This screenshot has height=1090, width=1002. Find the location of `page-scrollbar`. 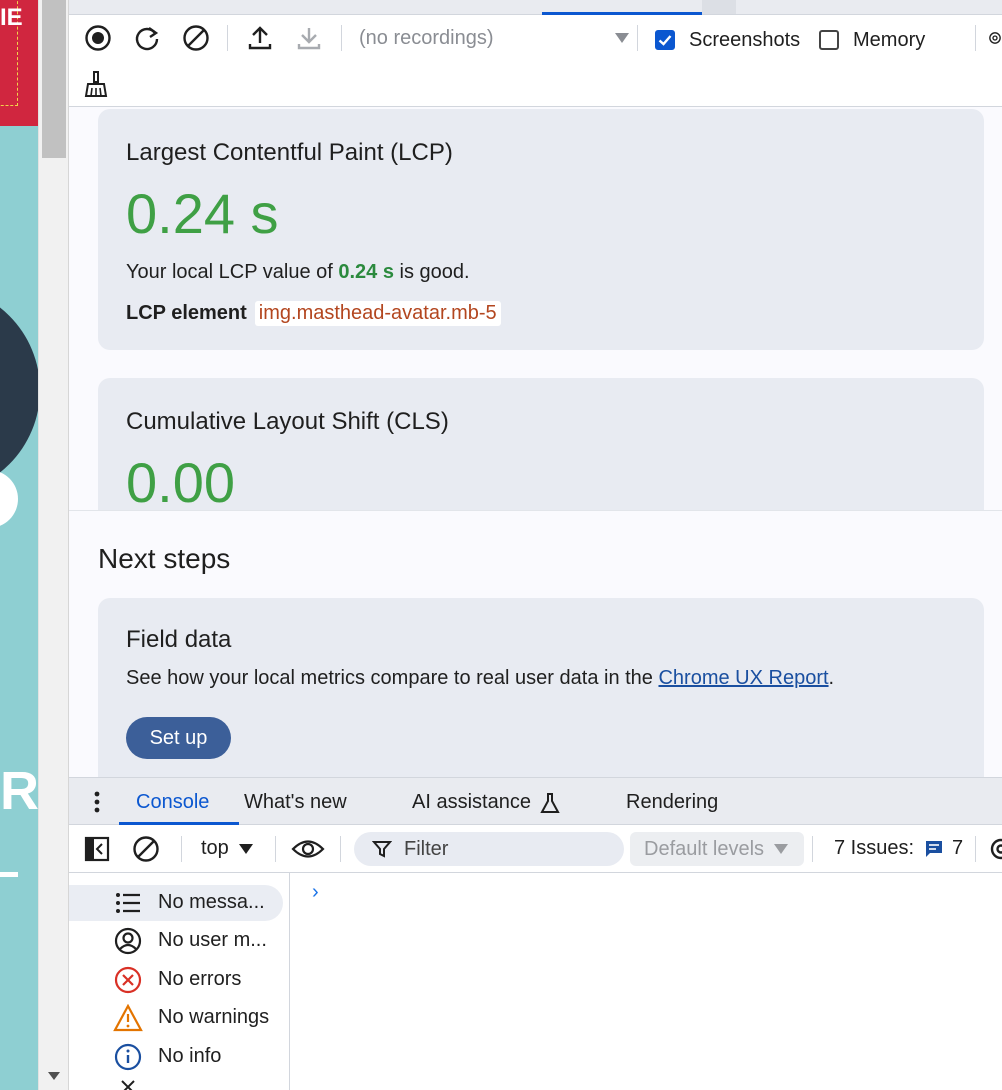

page-scrollbar is located at coordinates (53, 545).